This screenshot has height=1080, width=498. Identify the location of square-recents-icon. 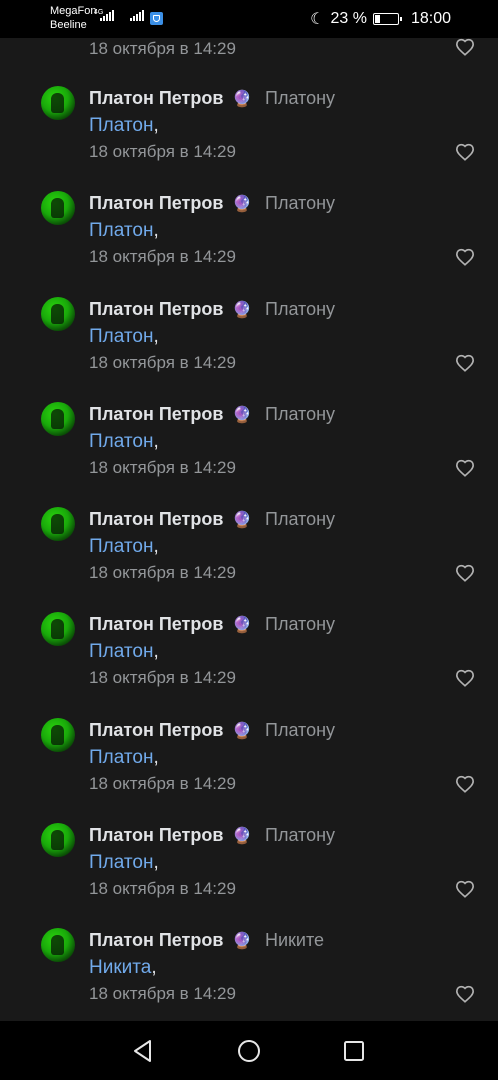
(354, 1051).